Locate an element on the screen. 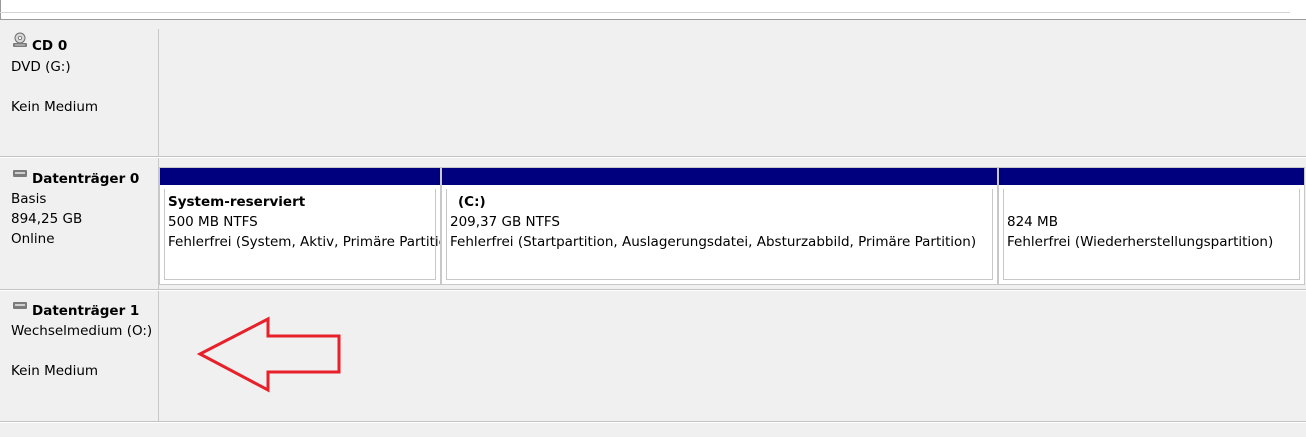 This screenshot has width=1306, height=437. disk-size-disk0: 894,25 GB is located at coordinates (47, 219).